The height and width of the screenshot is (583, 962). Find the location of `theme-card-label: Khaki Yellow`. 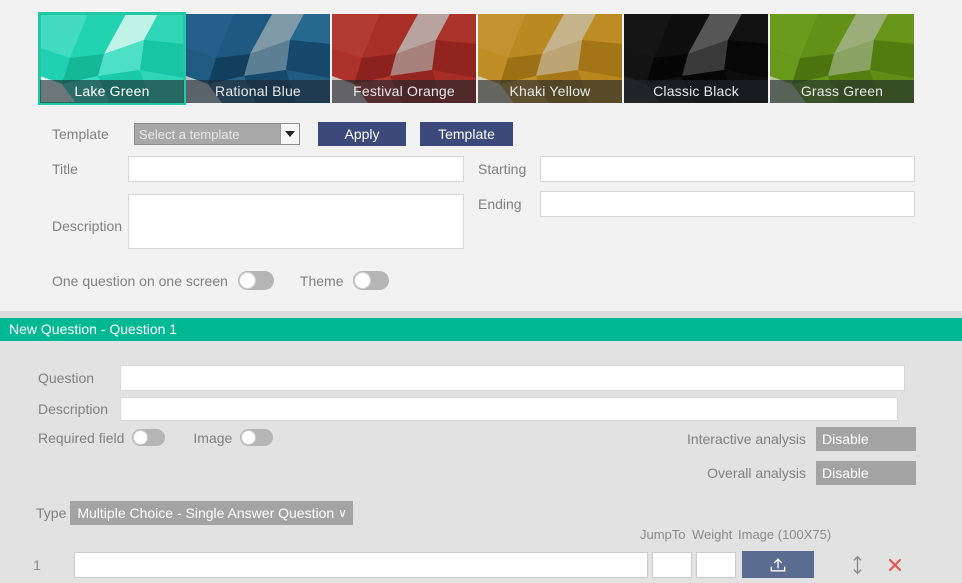

theme-card-label: Khaki Yellow is located at coordinates (550, 91).